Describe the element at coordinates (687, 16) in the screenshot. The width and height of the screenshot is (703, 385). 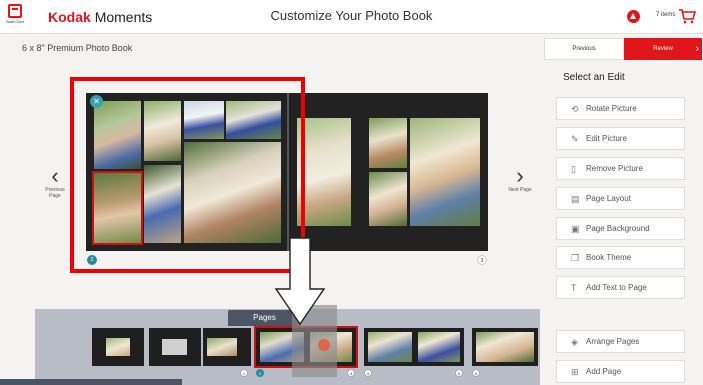
I see `cart-icon` at that location.